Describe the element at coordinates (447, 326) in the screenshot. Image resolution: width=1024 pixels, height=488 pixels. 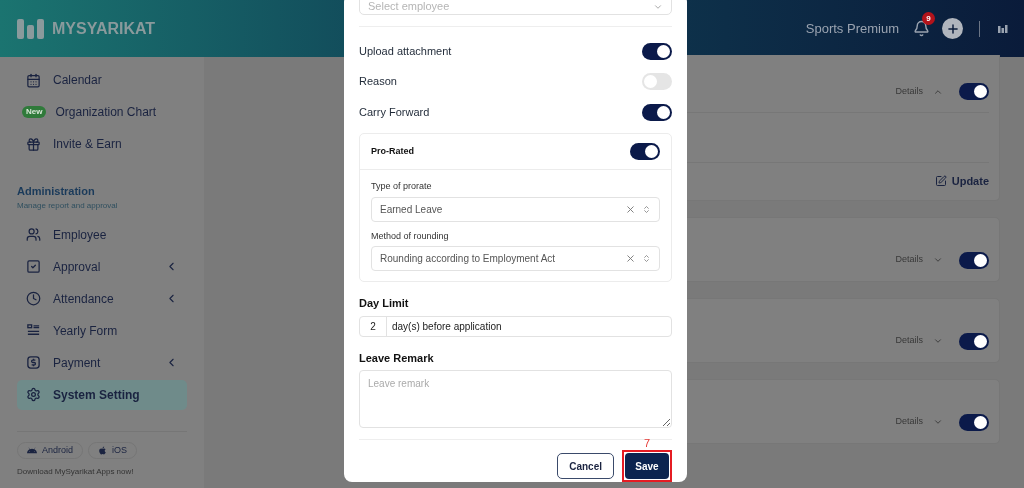
I see `day-limit-suffix: day(s) before application` at that location.